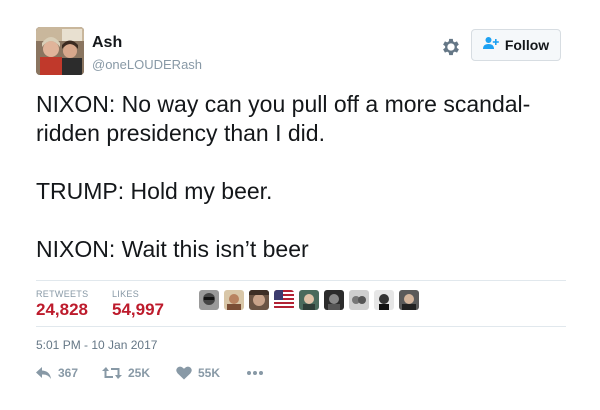 This screenshot has height=410, width=600. I want to click on likes-count: 54,997, so click(138, 310).